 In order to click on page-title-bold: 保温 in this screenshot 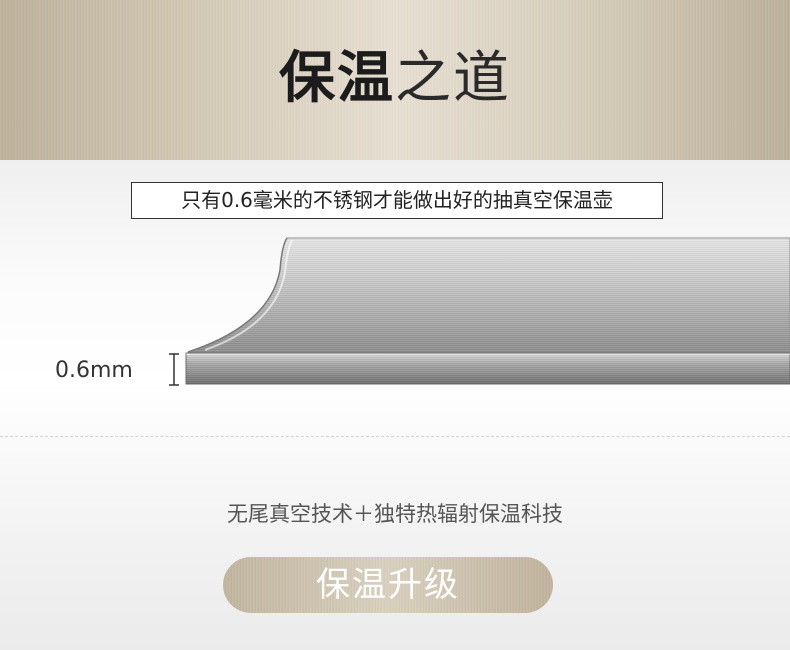, I will do `click(337, 78)`.